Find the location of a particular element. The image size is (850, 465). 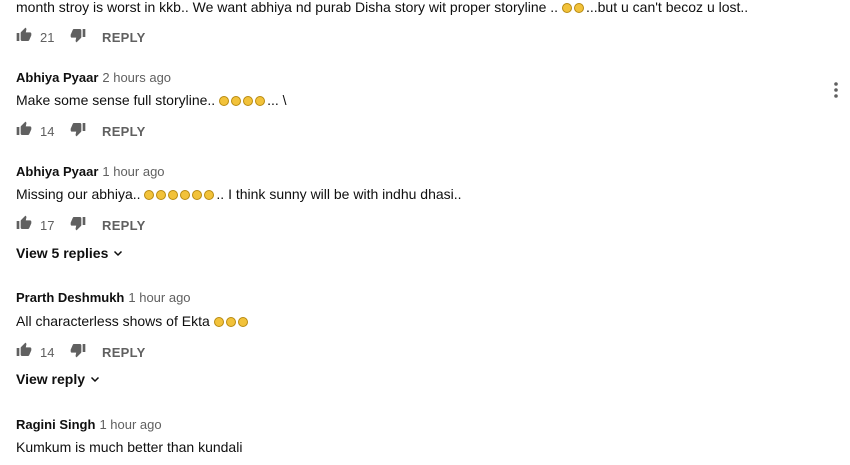

comment-actions: 17 REPLY is located at coordinates (81, 225).